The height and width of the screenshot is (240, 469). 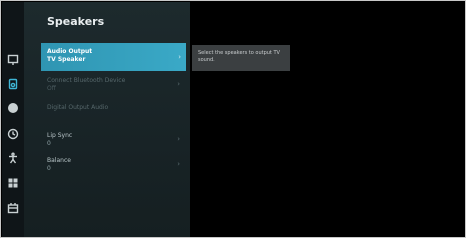 What do you see at coordinates (13, 108) in the screenshot?
I see `globe-icon` at bounding box center [13, 108].